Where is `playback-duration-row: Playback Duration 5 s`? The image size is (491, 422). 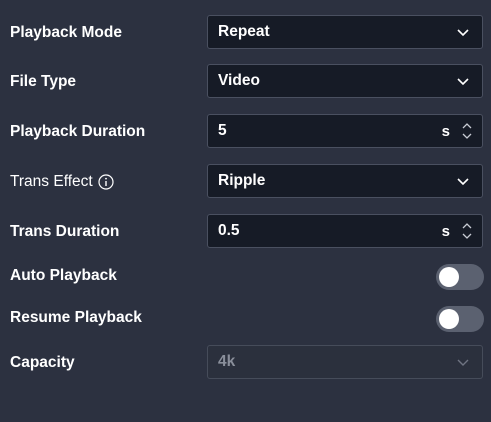
playback-duration-row: Playback Duration 5 s is located at coordinates (245, 132).